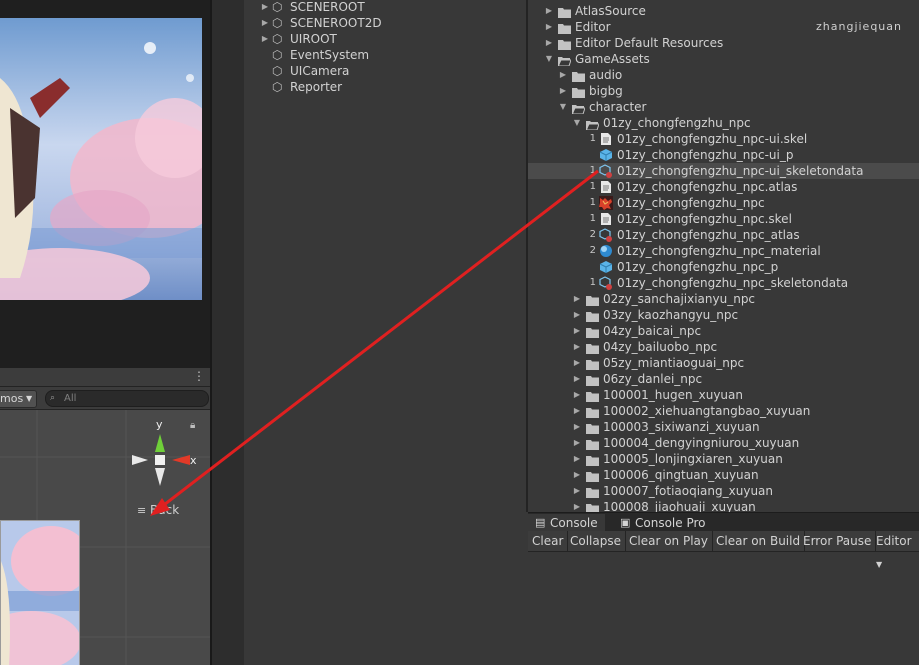  Describe the element at coordinates (723, 379) in the screenshot. I see `project-folder: ▶ 06zy_danlei_npc` at that location.